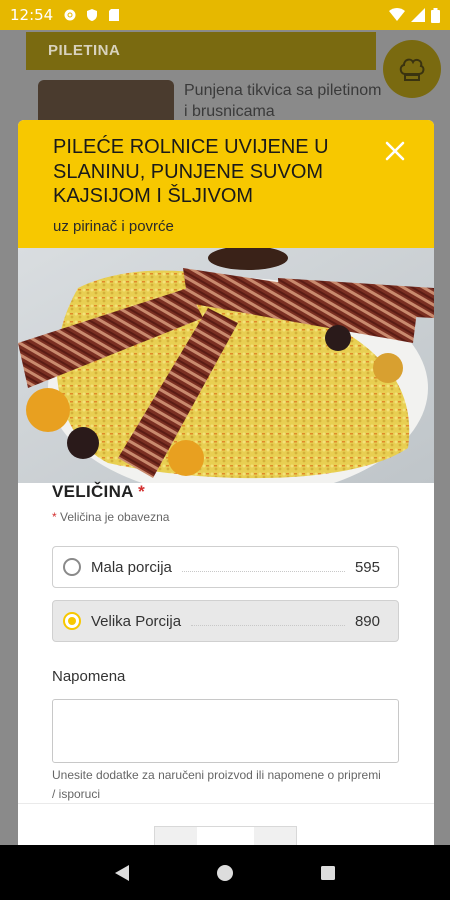  What do you see at coordinates (367, 621) in the screenshot?
I see `size-option-large-price: 890` at bounding box center [367, 621].